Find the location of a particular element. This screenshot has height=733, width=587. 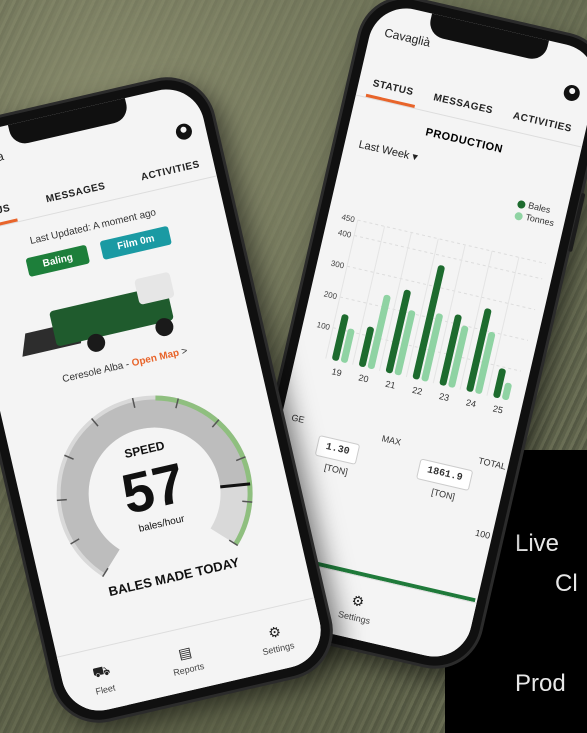

chart-legend: Bales Tonnes is located at coordinates (535, 214).